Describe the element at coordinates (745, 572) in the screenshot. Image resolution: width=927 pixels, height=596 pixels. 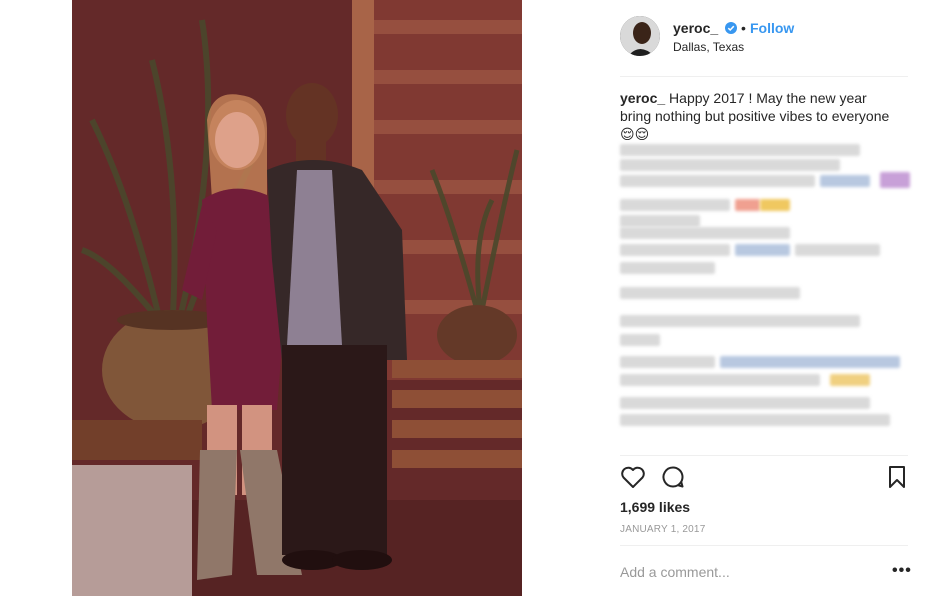
I see `add-comment-input` at that location.